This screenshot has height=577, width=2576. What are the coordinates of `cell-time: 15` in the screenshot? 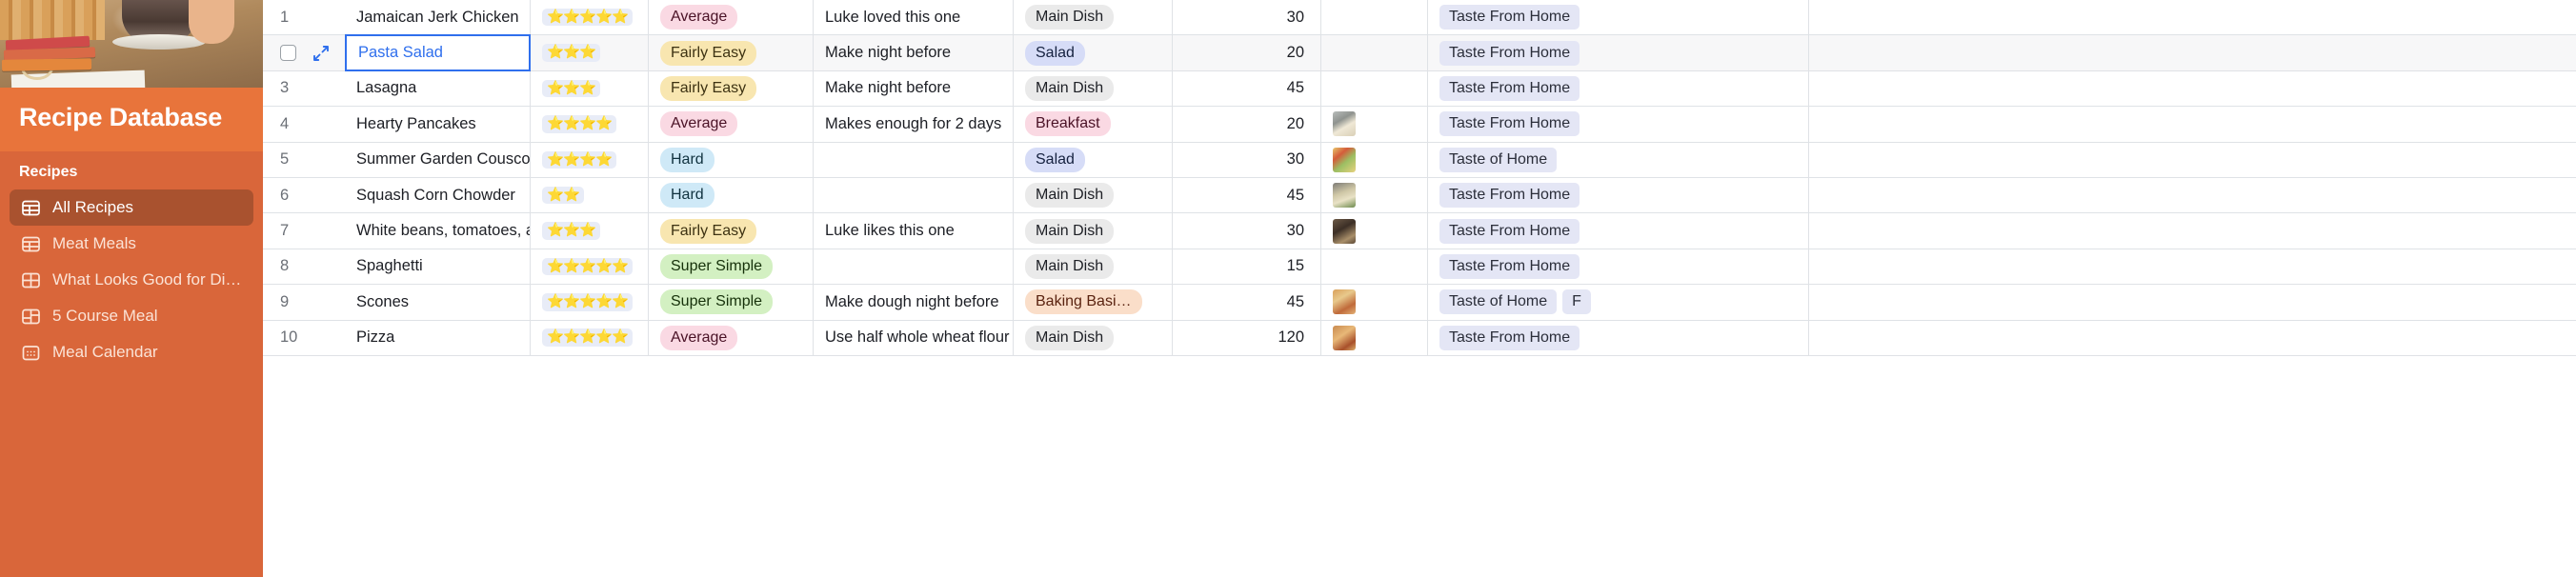 It's located at (1247, 267).